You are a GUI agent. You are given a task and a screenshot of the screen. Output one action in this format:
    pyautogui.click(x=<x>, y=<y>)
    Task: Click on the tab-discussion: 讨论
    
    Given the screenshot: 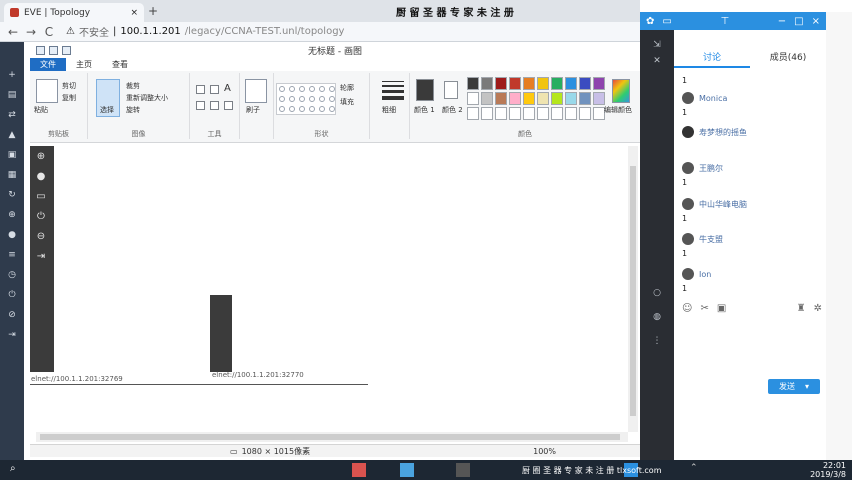 What is the action you would take?
    pyautogui.click(x=712, y=58)
    